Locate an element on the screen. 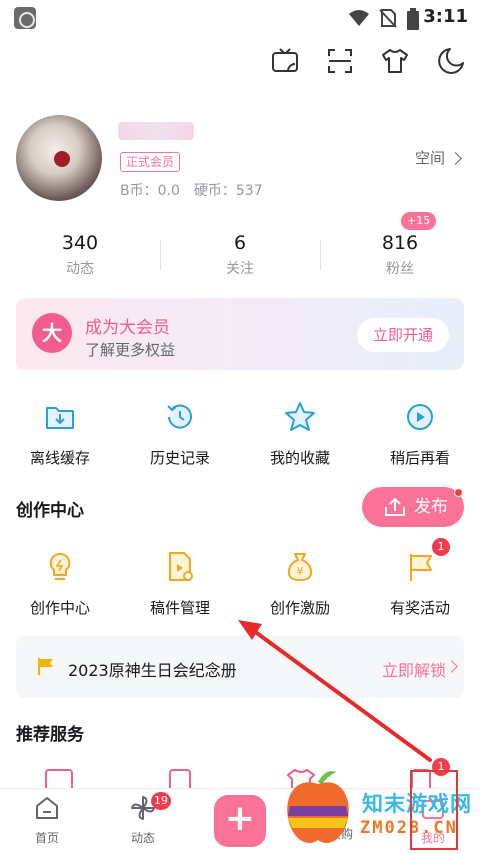 This screenshot has height=853, width=480. nav-label: 首页 is located at coordinates (46, 838).